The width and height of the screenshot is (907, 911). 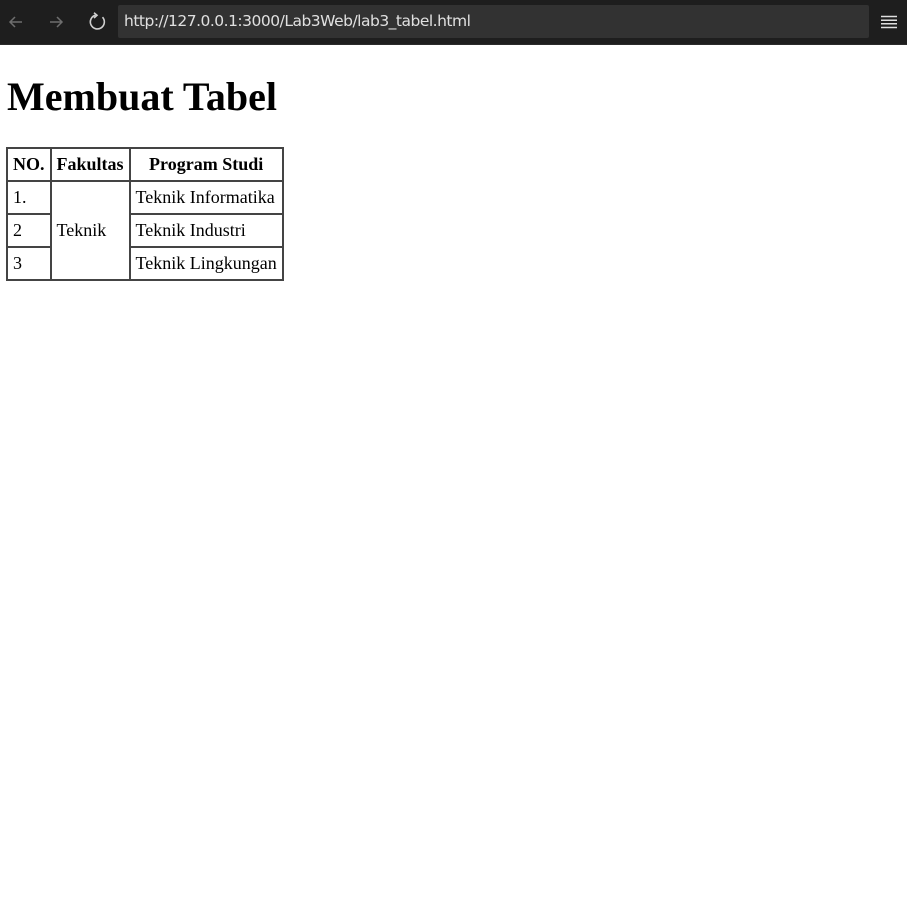 I want to click on cell-no: 2, so click(x=29, y=230).